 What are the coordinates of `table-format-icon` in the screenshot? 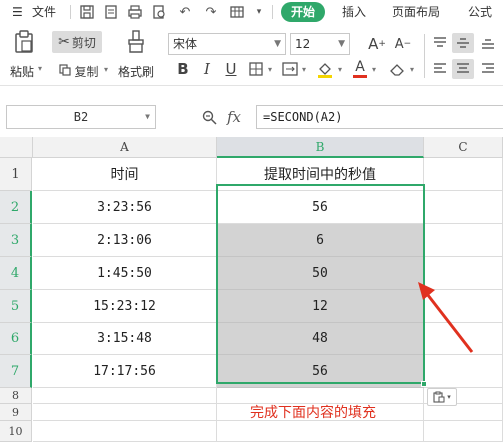 It's located at (237, 12).